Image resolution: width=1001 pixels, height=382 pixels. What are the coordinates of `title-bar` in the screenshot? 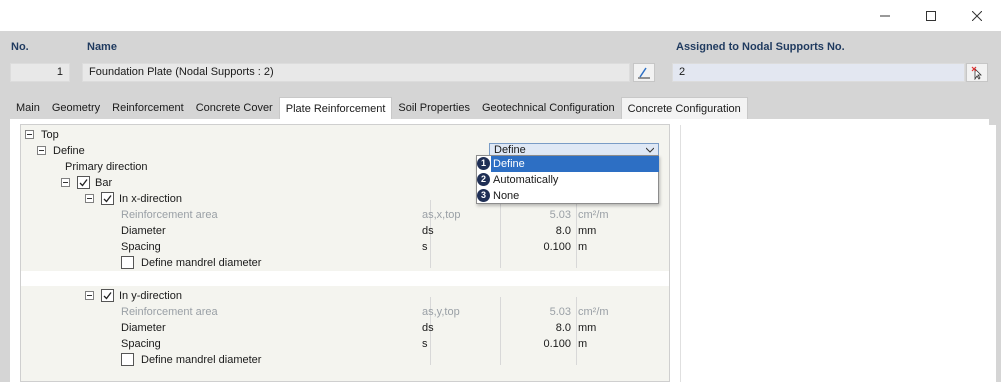 It's located at (500, 15).